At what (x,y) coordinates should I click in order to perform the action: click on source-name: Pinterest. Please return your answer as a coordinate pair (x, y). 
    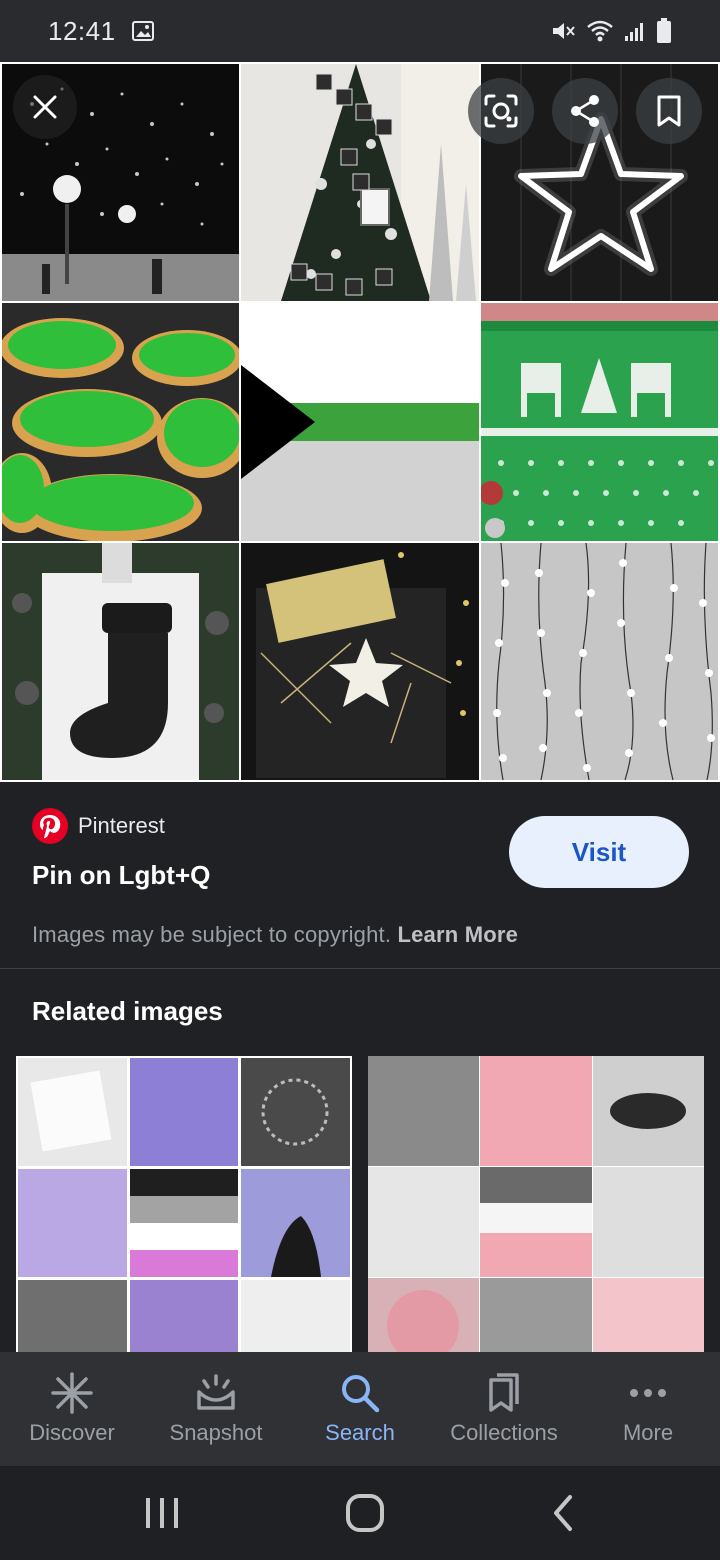
    Looking at the image, I should click on (121, 825).